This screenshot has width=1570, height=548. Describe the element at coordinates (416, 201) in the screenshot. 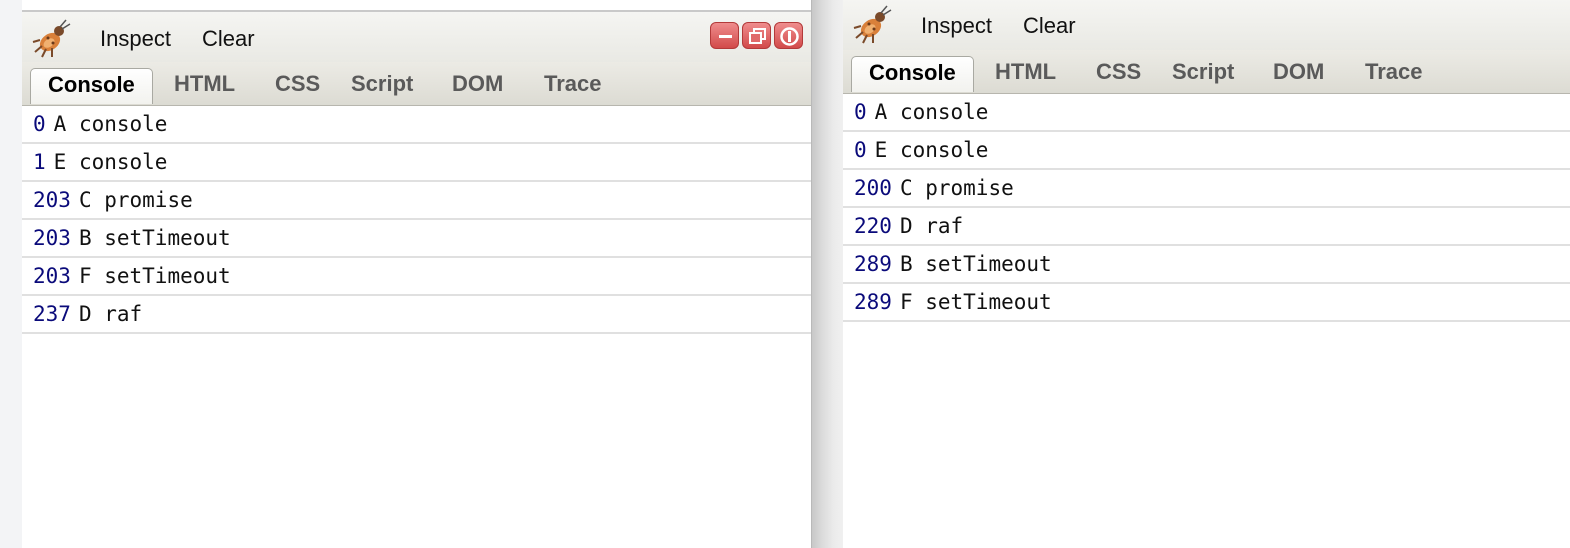

I see `log-row: 203 C promise` at that location.